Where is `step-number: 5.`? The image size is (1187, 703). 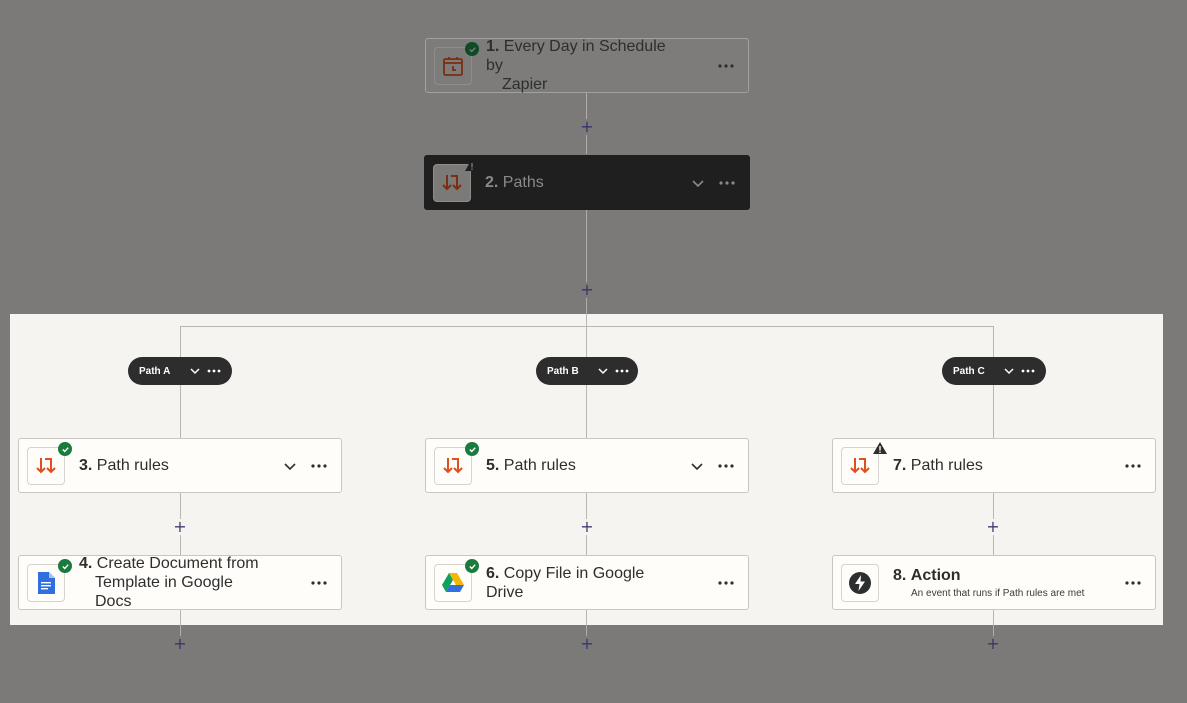 step-number: 5. is located at coordinates (493, 465).